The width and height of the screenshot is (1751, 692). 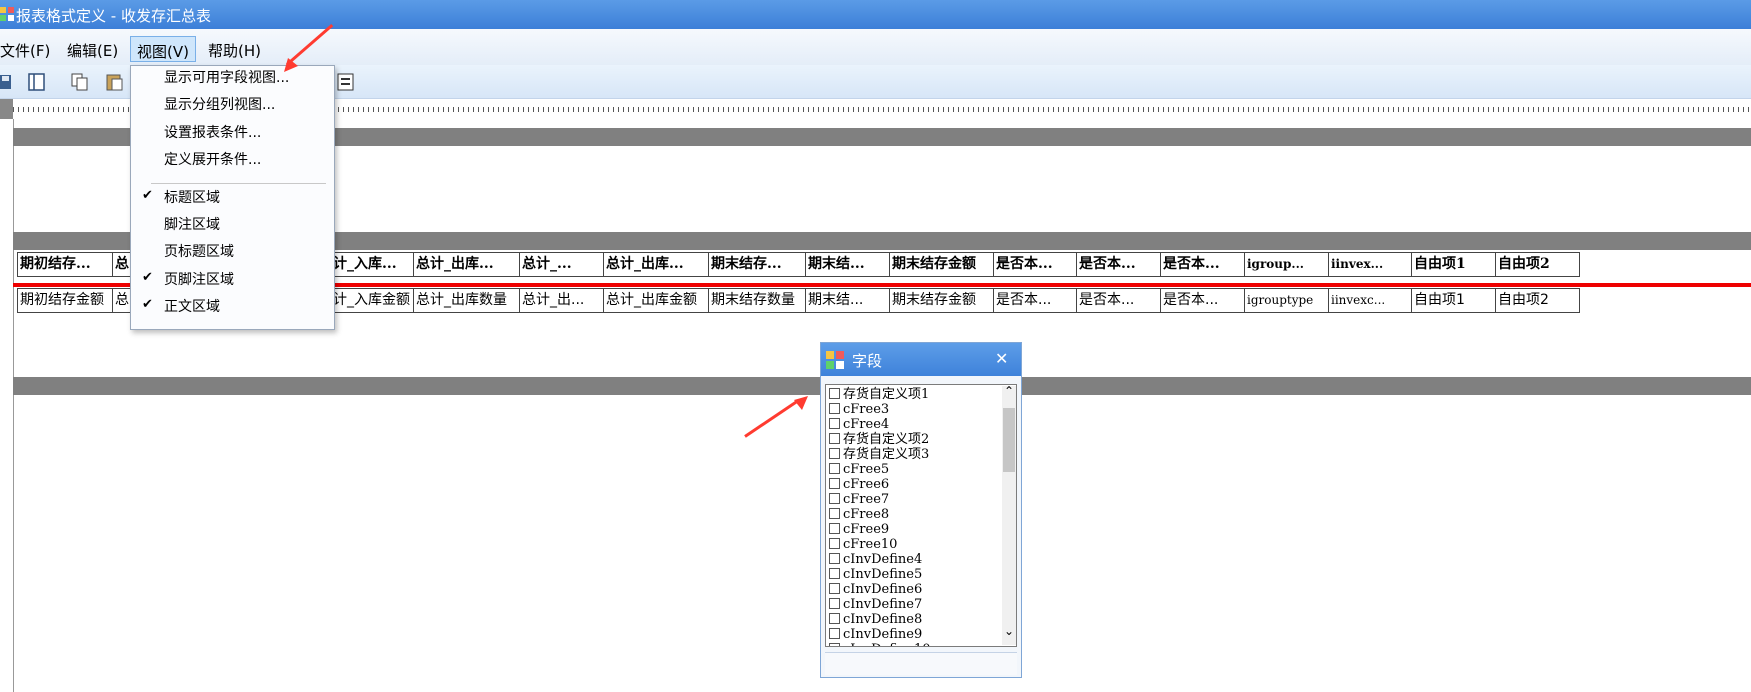 What do you see at coordinates (880, 644) in the screenshot?
I see `field-list-item: cInvDefine10` at bounding box center [880, 644].